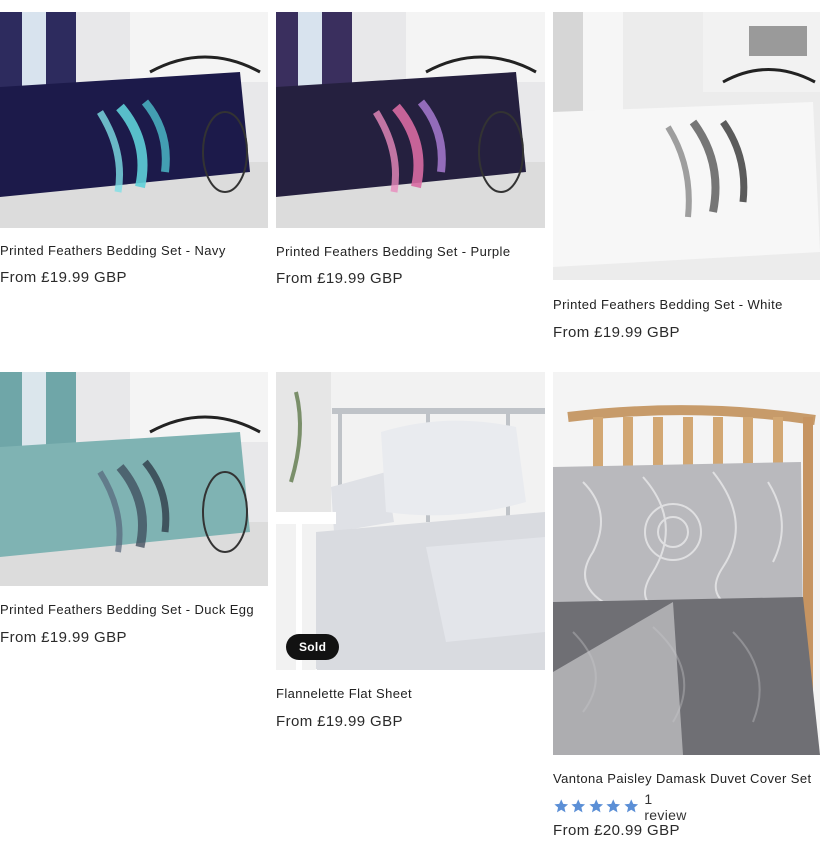 This screenshot has height=846, width=820. What do you see at coordinates (616, 830) in the screenshot?
I see `product-price: From £20.99 GBP` at bounding box center [616, 830].